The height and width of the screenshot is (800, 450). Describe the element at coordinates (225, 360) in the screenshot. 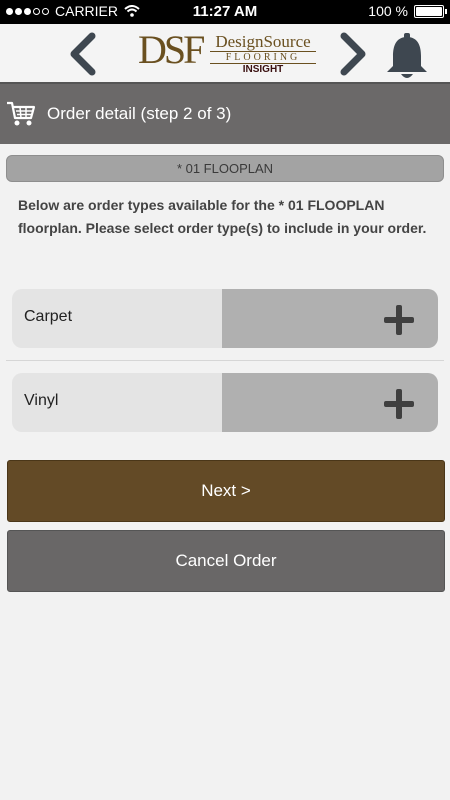

I see `divider` at that location.